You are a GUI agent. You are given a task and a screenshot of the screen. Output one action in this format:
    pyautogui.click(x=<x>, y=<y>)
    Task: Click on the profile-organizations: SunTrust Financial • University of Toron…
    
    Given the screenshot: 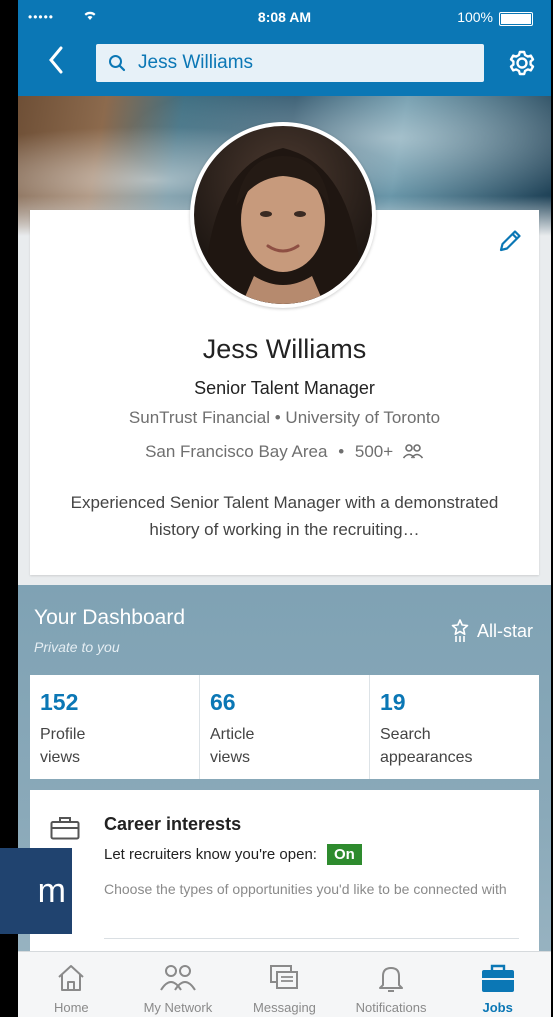 What is the action you would take?
    pyautogui.click(x=284, y=417)
    